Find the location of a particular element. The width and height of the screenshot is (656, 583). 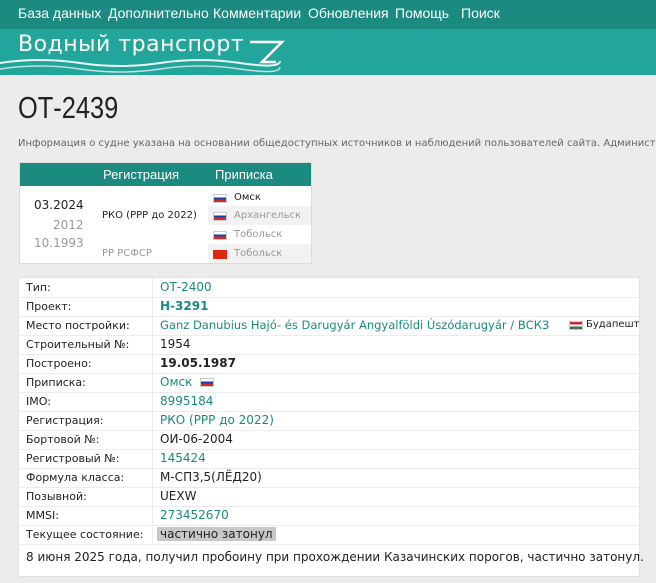

detail-value-link: Омск is located at coordinates (176, 382).